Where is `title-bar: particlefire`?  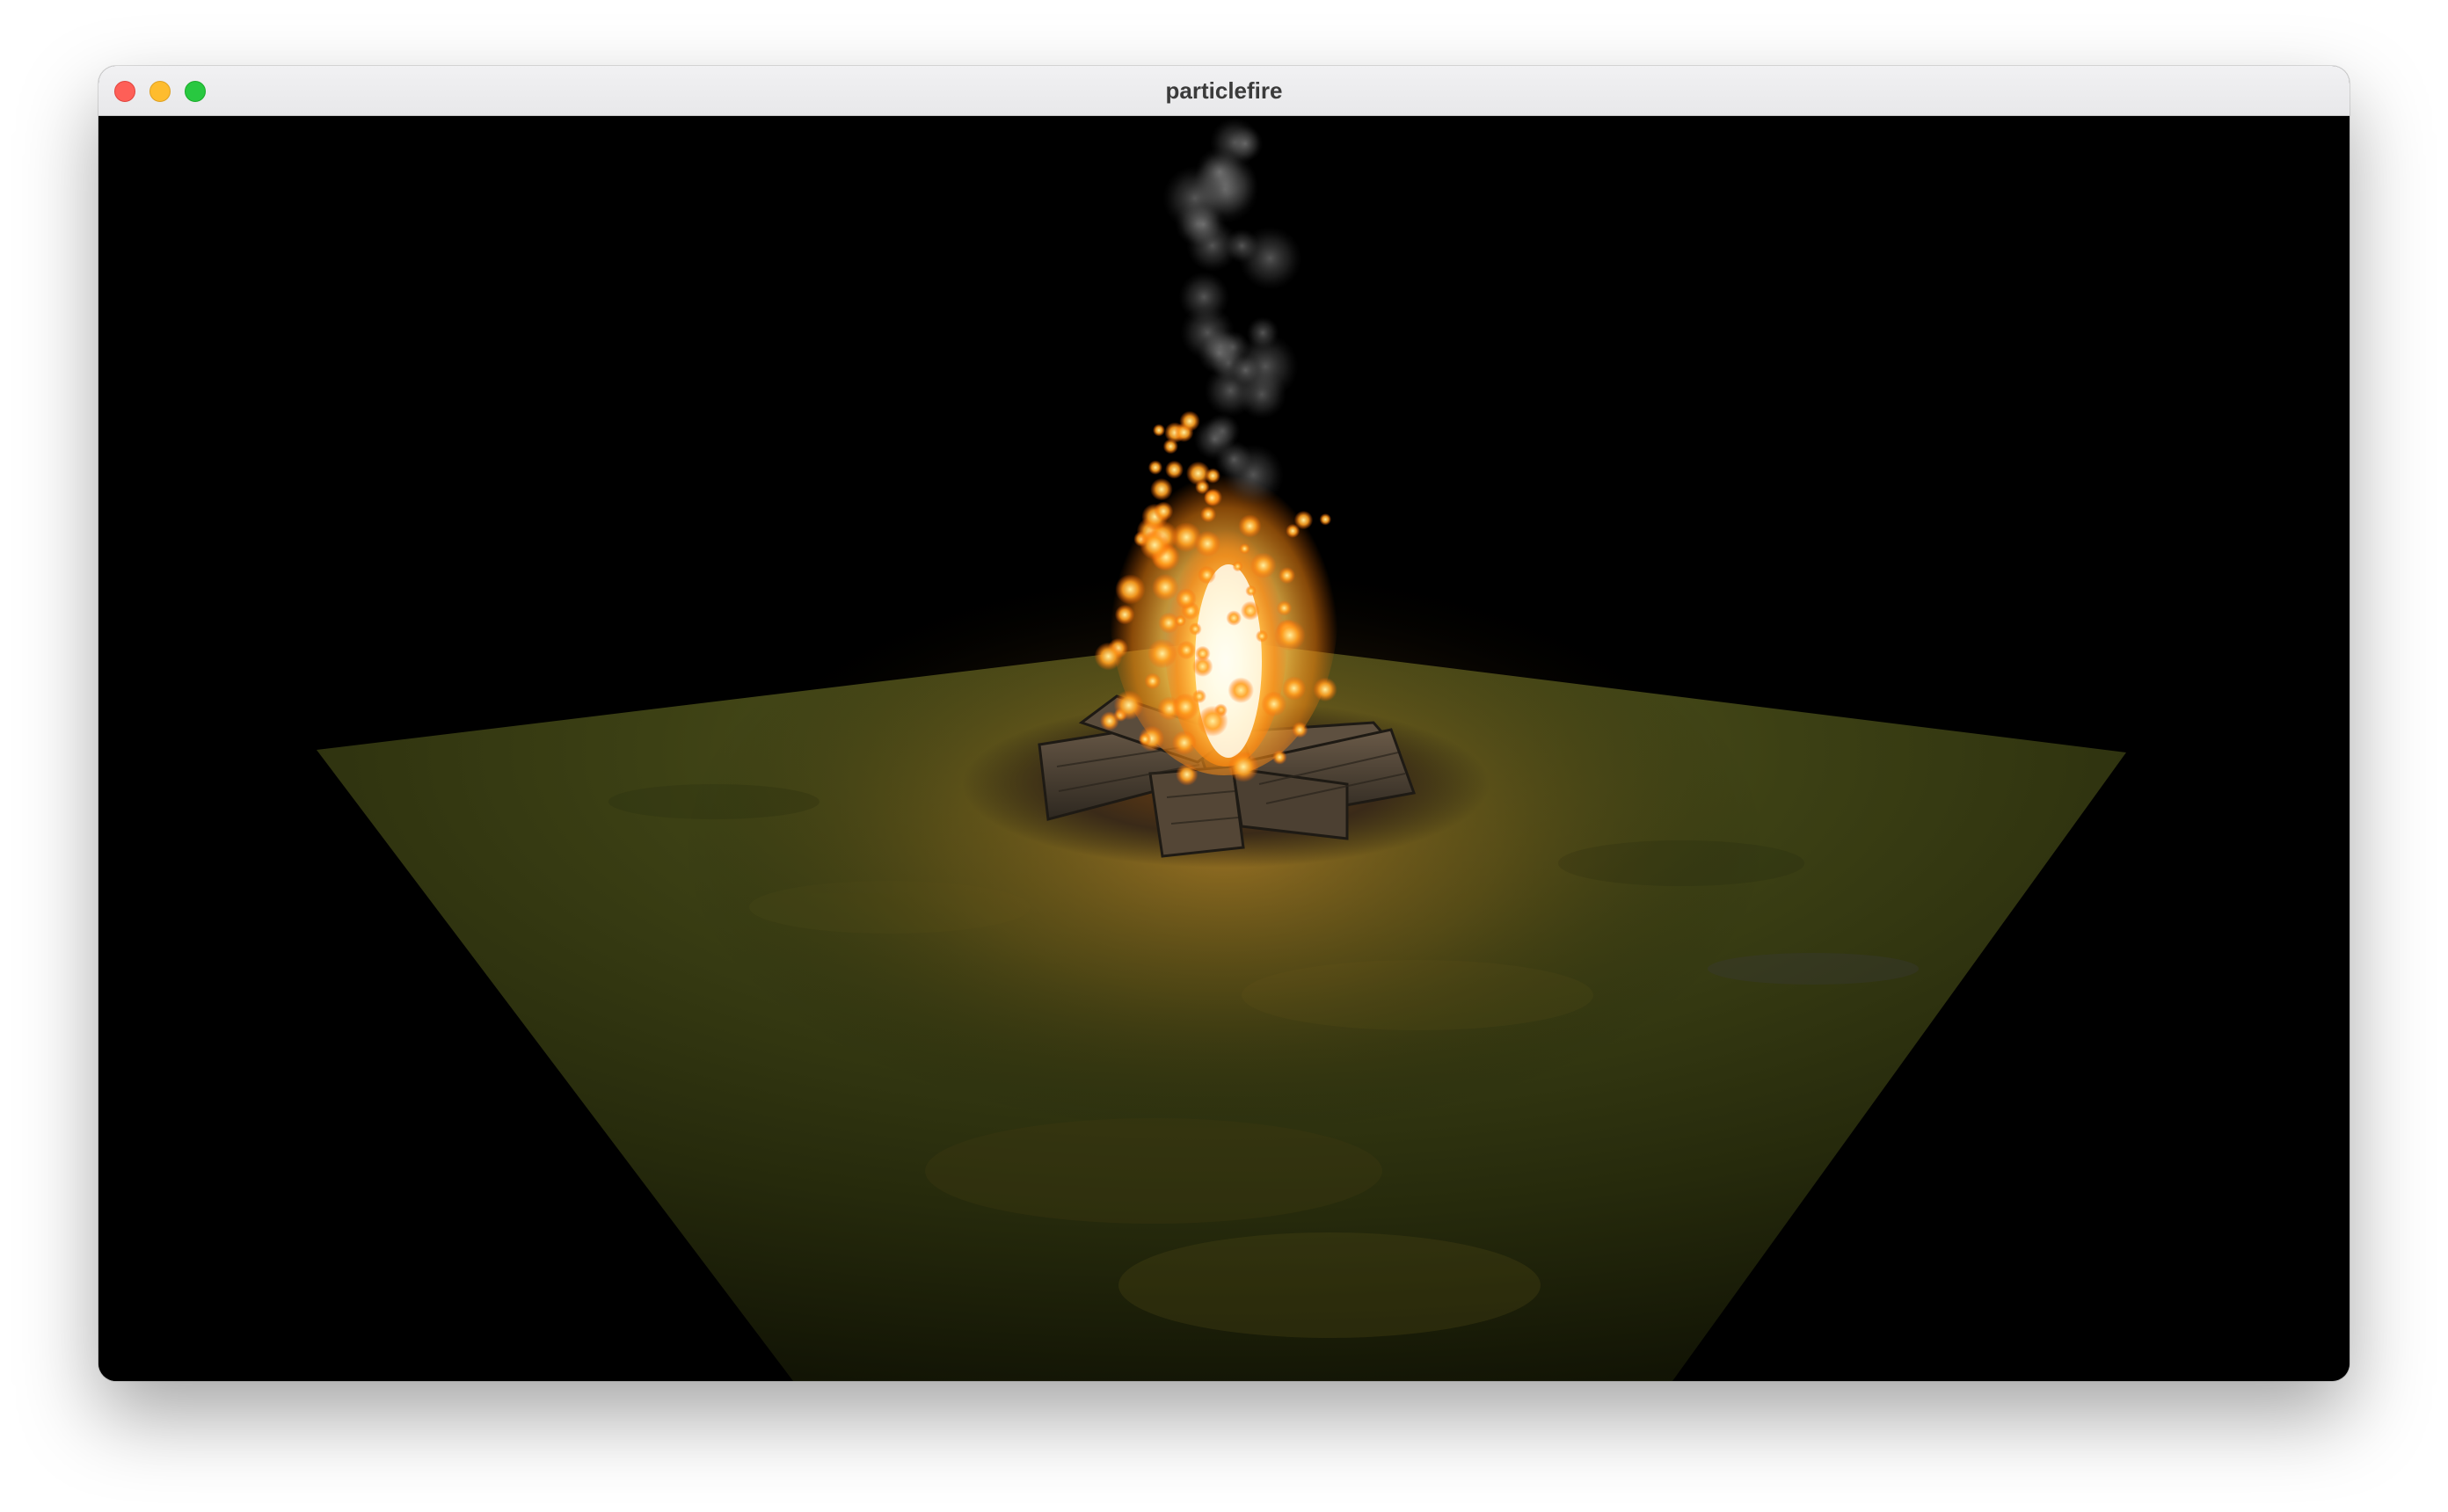 title-bar: particlefire is located at coordinates (1224, 91).